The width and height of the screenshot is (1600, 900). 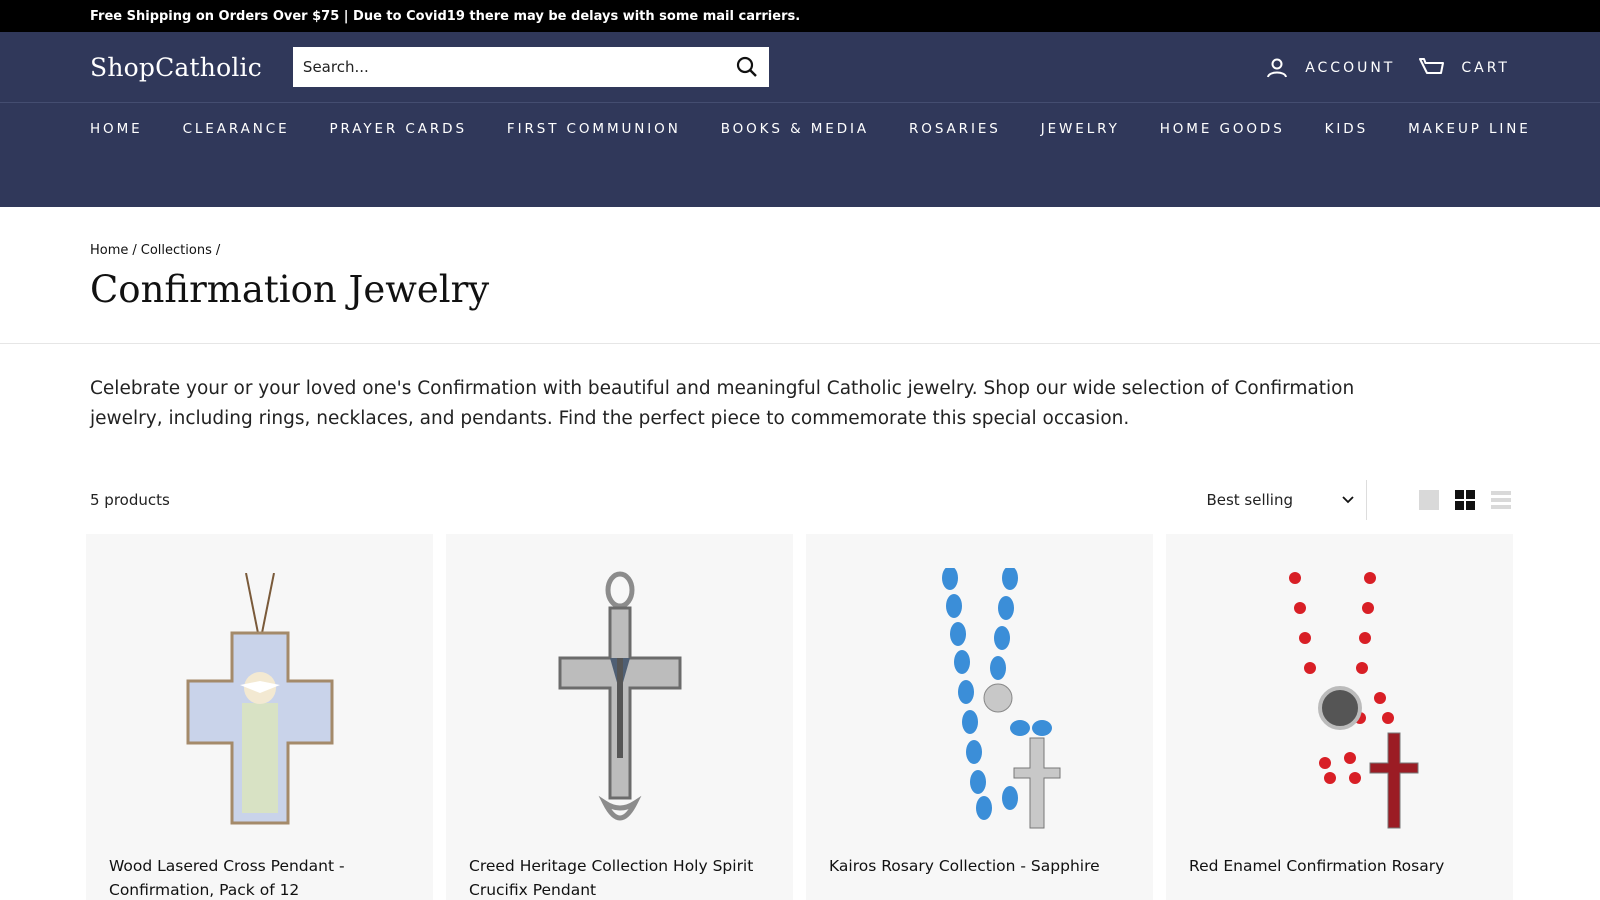 What do you see at coordinates (800, 500) in the screenshot?
I see `collection-toolbar: 5 products Best selling` at bounding box center [800, 500].